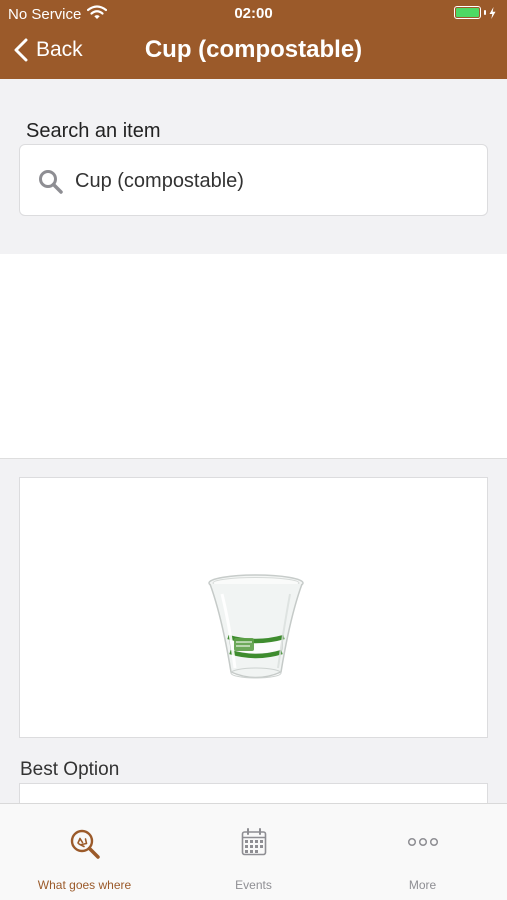  I want to click on tab-events: Events, so click(253, 852).